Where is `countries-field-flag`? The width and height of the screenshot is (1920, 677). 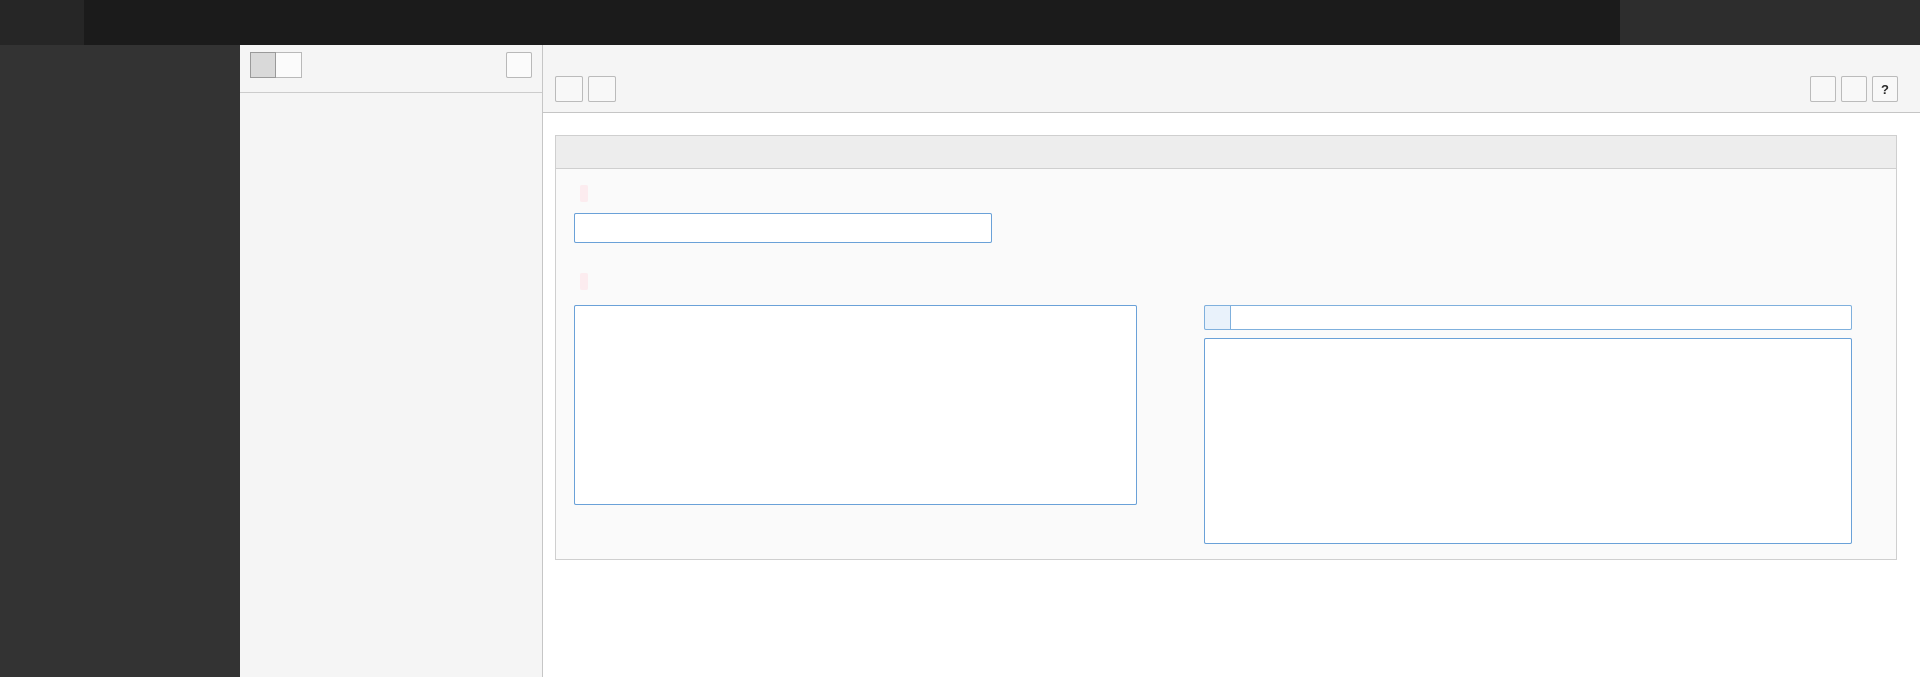
countries-field-flag is located at coordinates (584, 281).